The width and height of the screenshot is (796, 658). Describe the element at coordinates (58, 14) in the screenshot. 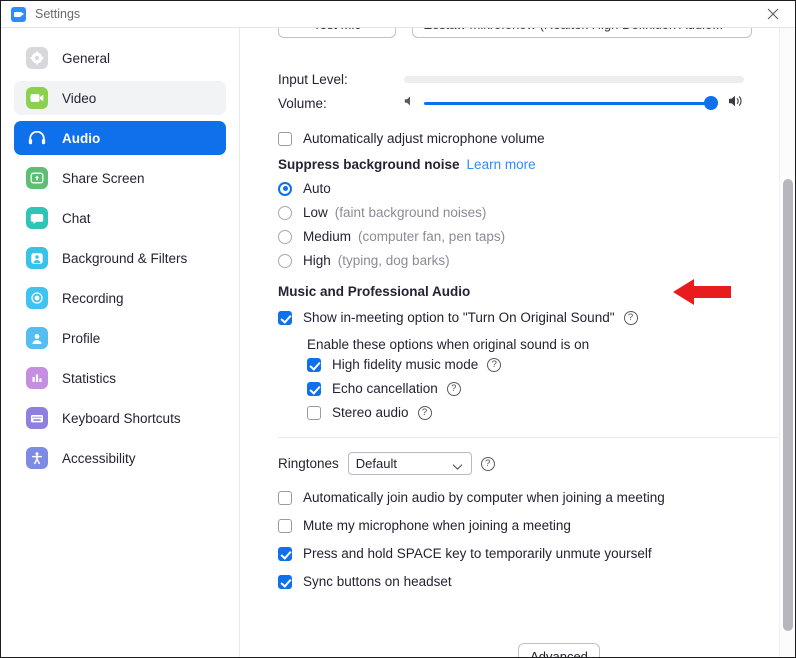

I see `window-title: Settings` at that location.